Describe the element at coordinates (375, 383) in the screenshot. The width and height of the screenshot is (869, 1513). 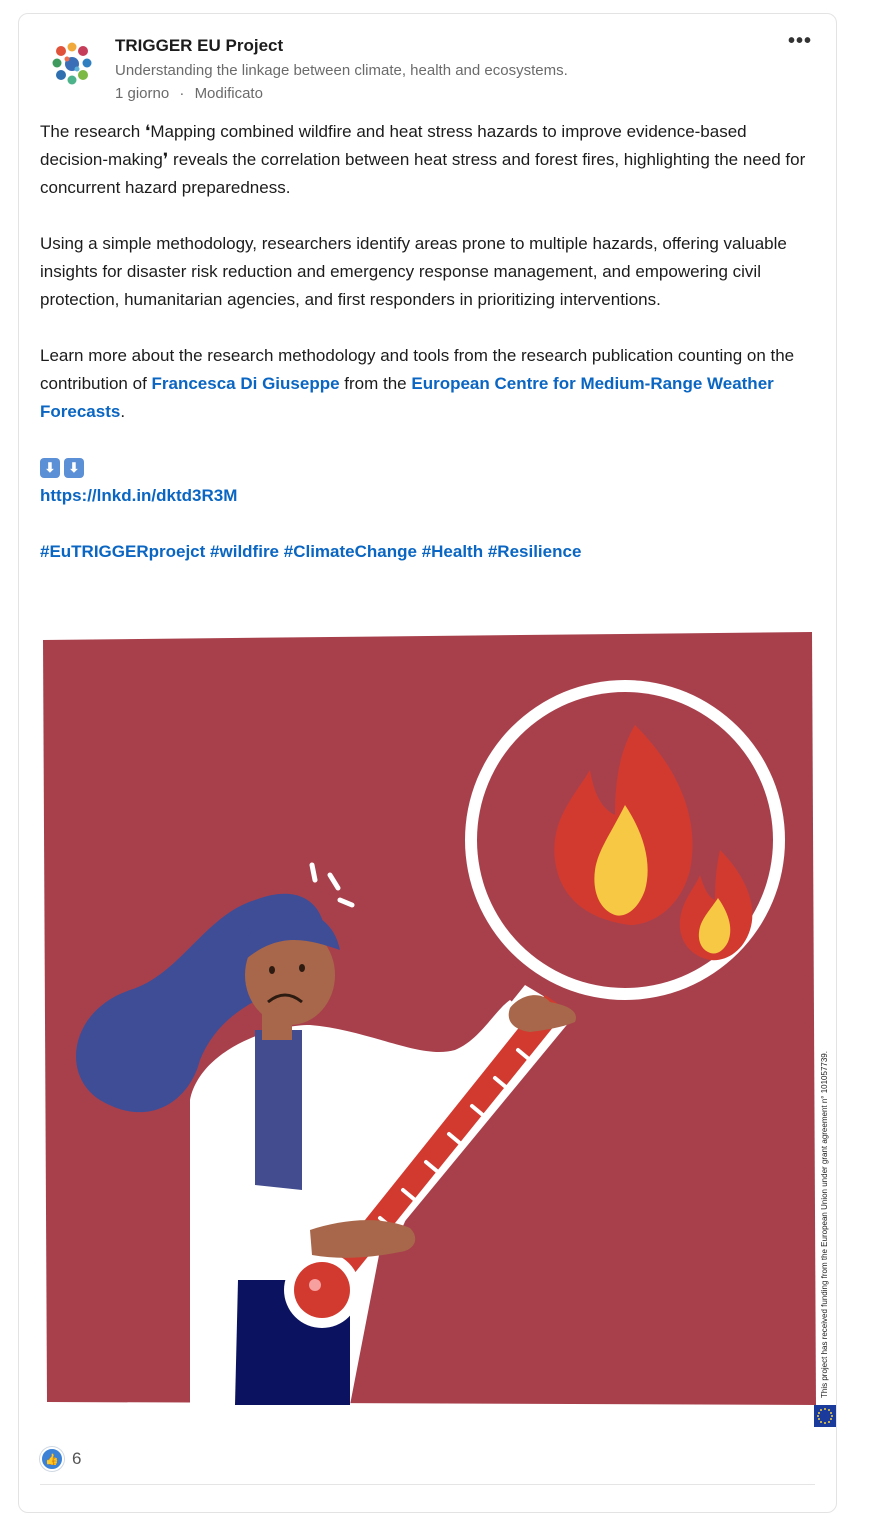
I see `paragraph-3-text-mid: from the` at that location.